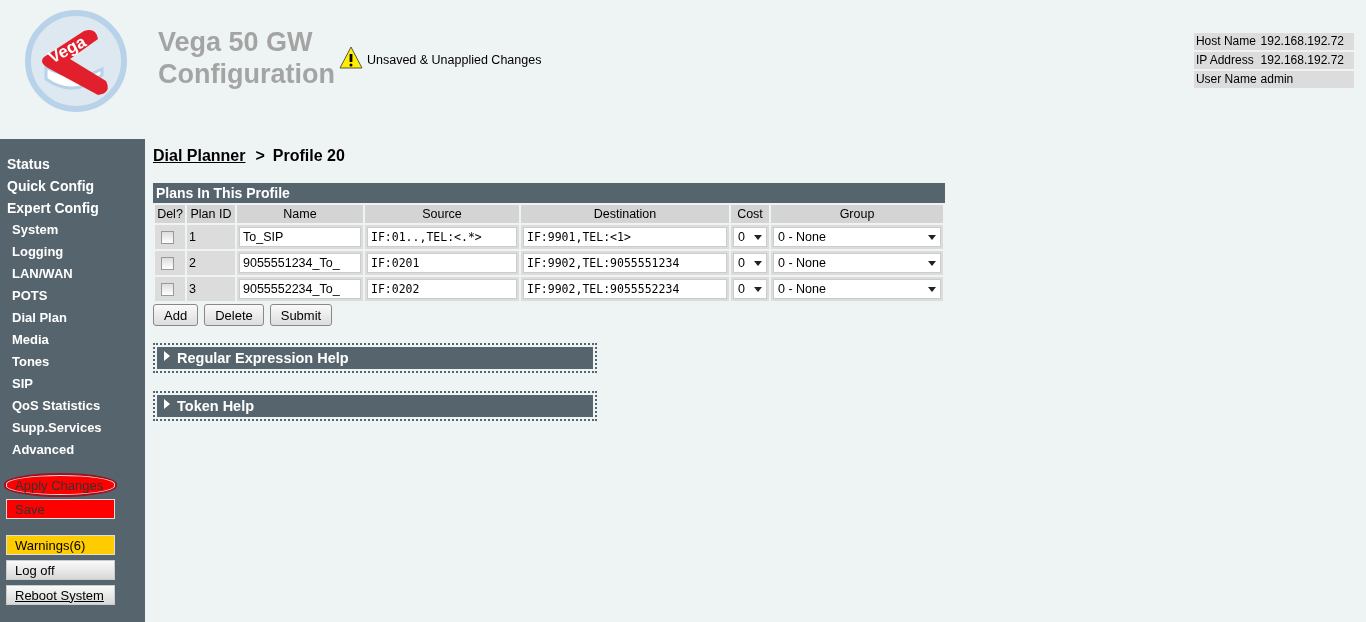  Describe the element at coordinates (199, 155) in the screenshot. I see `breadcrumb-link: Dial Planner` at that location.